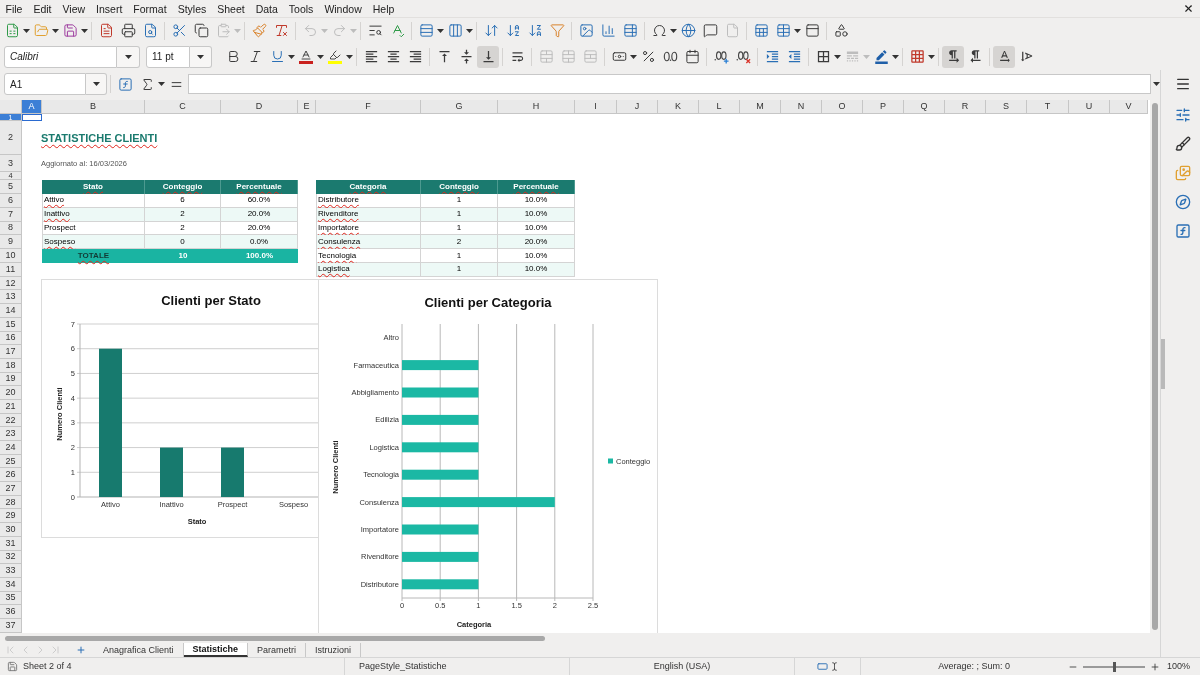 This screenshot has width=1200, height=675. I want to click on copy-icon, so click(201, 30).